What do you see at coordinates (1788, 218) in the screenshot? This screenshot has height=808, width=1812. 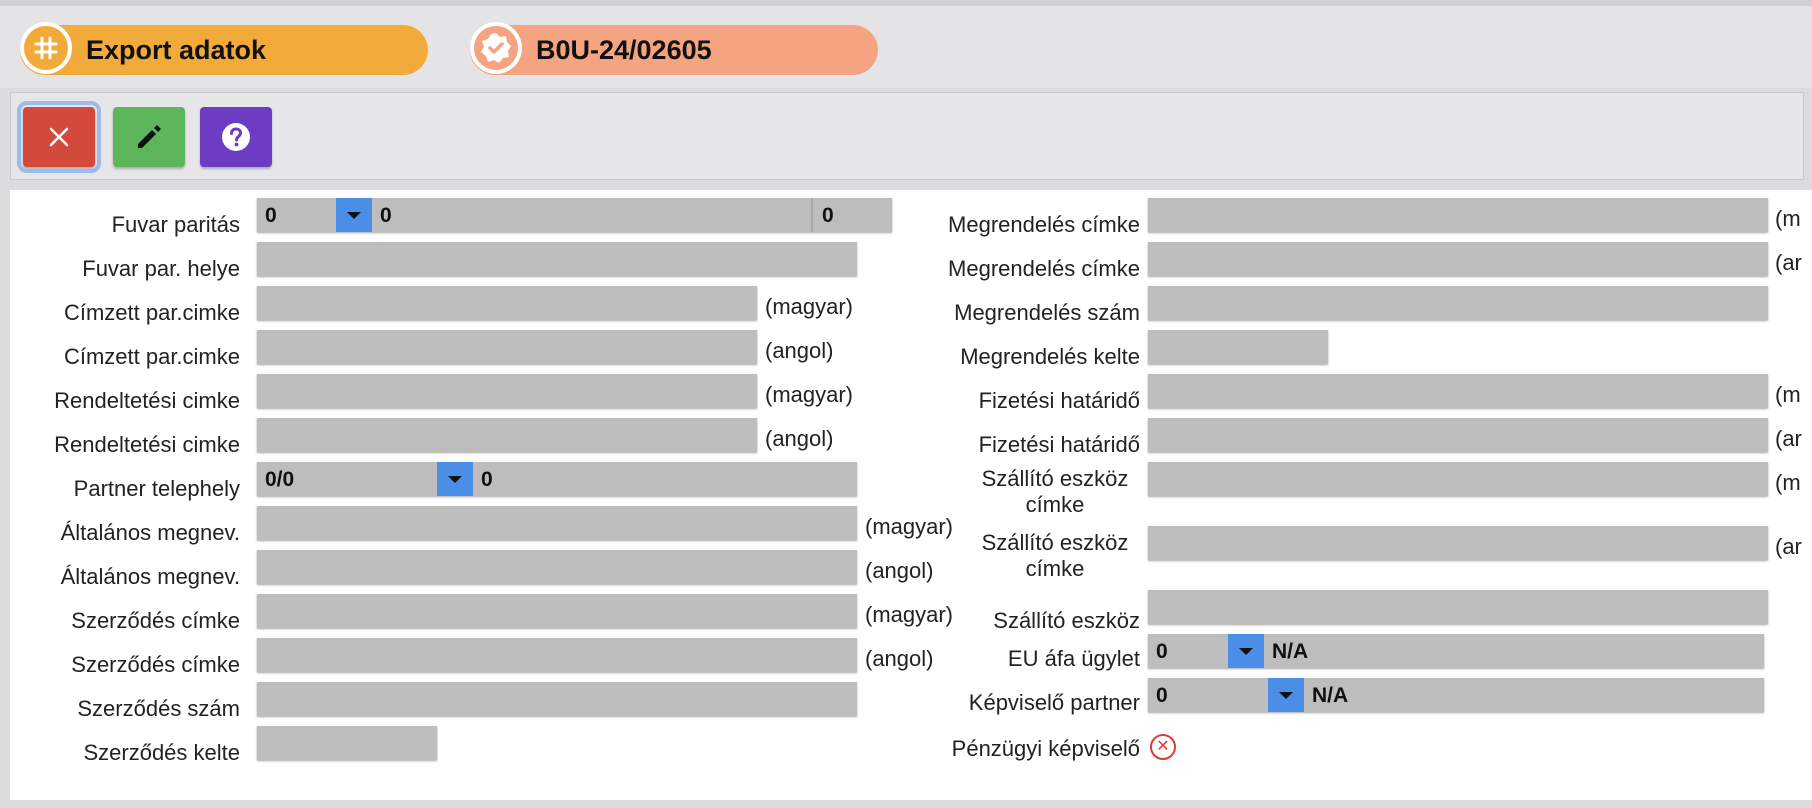 I see `megrendeles-cimke-hu-lang: (m` at bounding box center [1788, 218].